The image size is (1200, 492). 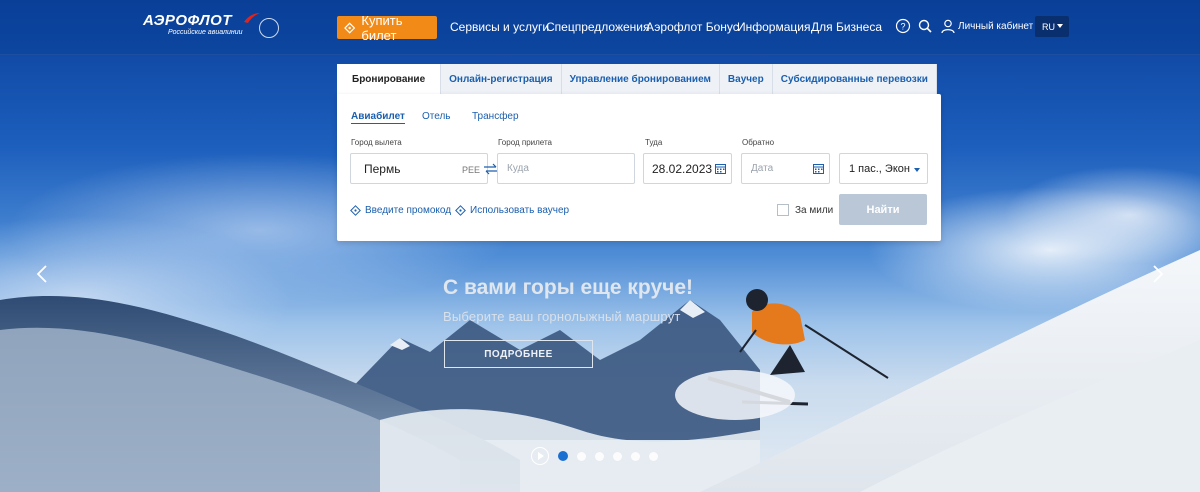 I want to click on from-city-field: Пермь PEE, so click(x=419, y=168).